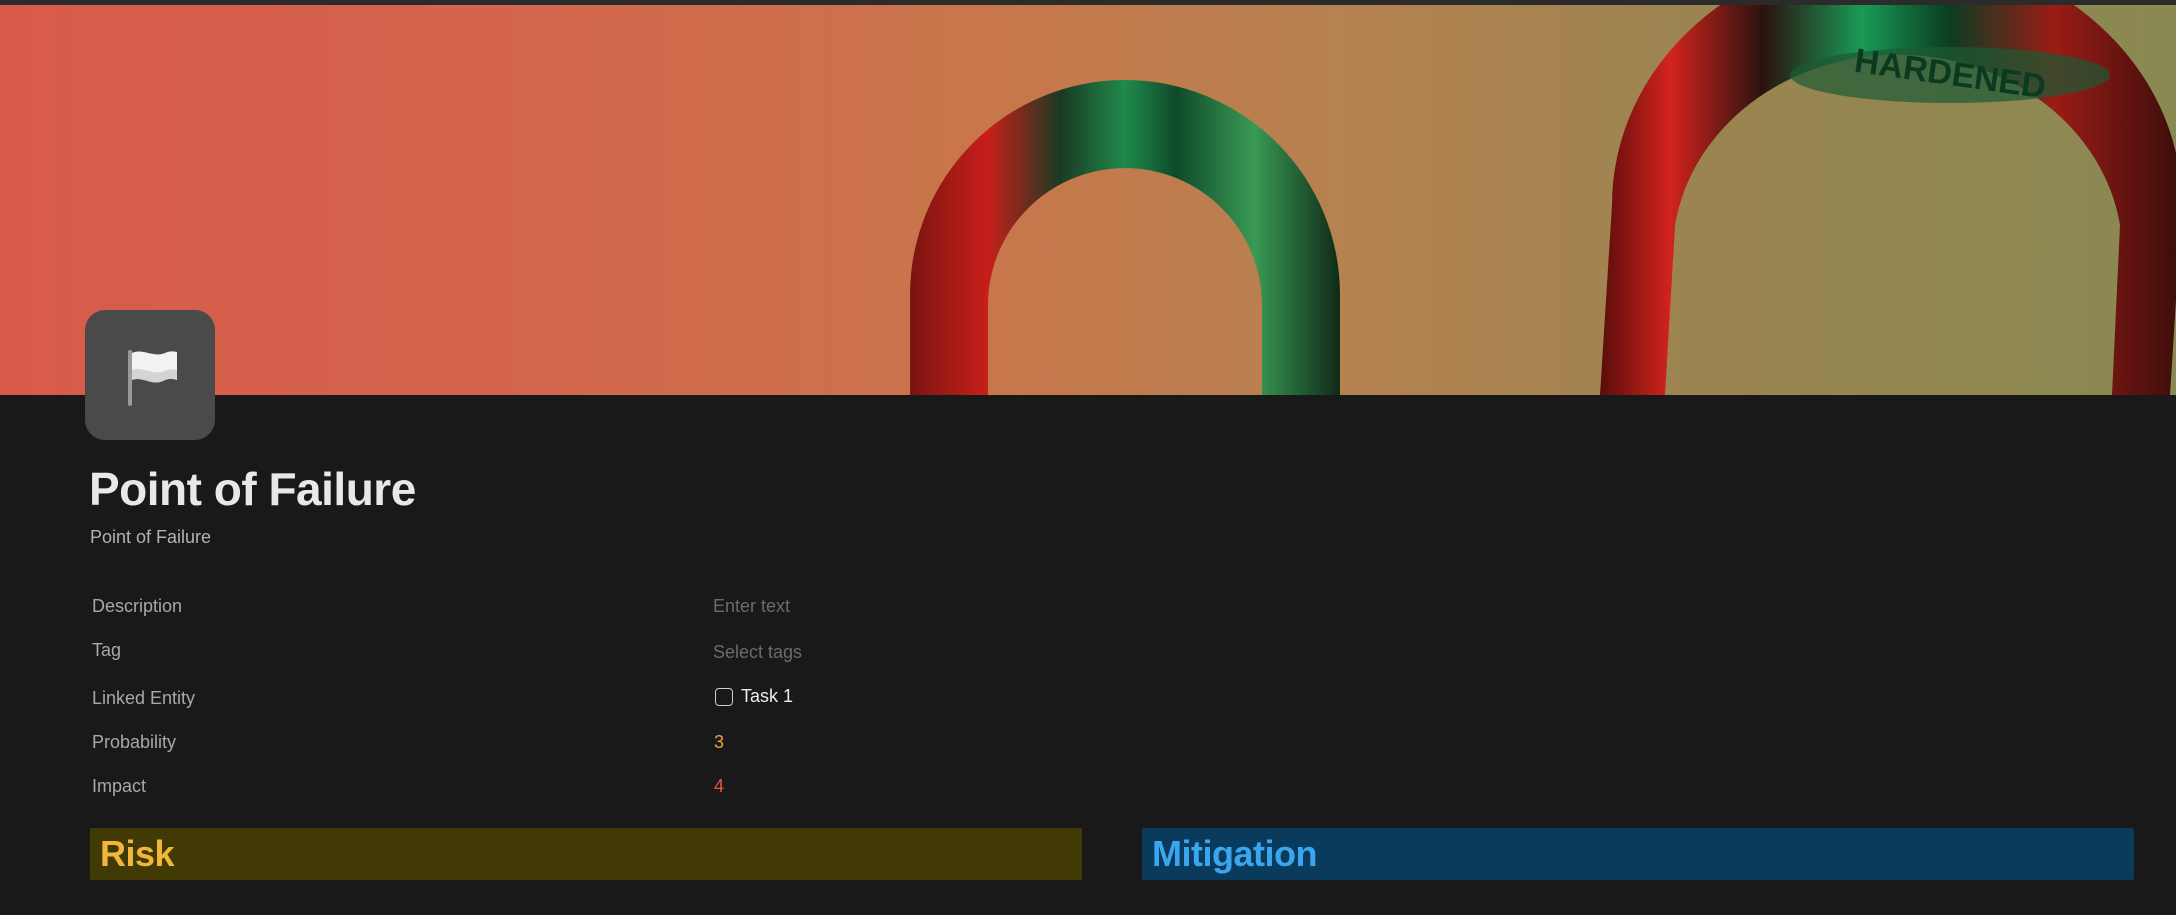  Describe the element at coordinates (137, 606) in the screenshot. I see `property-label: Description` at that location.